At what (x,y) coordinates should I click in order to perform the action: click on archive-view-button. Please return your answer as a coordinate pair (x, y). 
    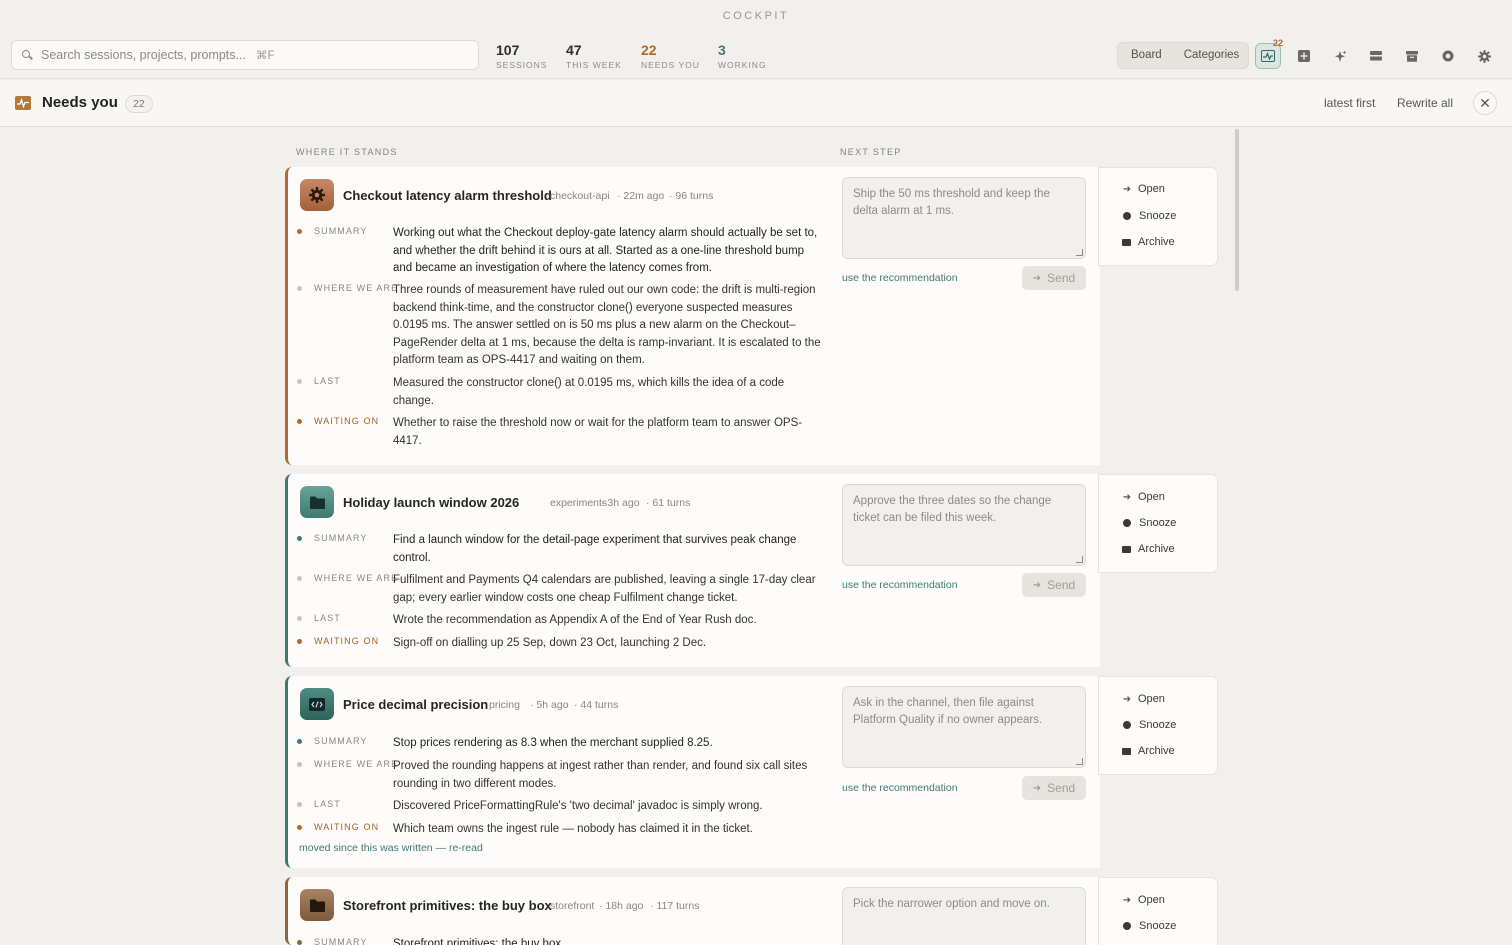
    Looking at the image, I should click on (1412, 56).